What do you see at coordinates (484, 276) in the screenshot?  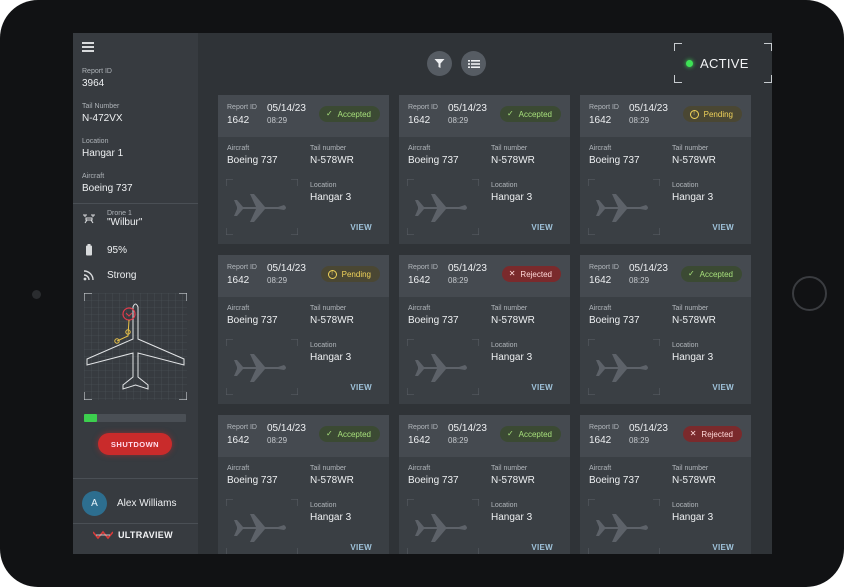 I see `report-card-header: Report ID 1642 05/14/23 08:29 ✕ Rejected` at bounding box center [484, 276].